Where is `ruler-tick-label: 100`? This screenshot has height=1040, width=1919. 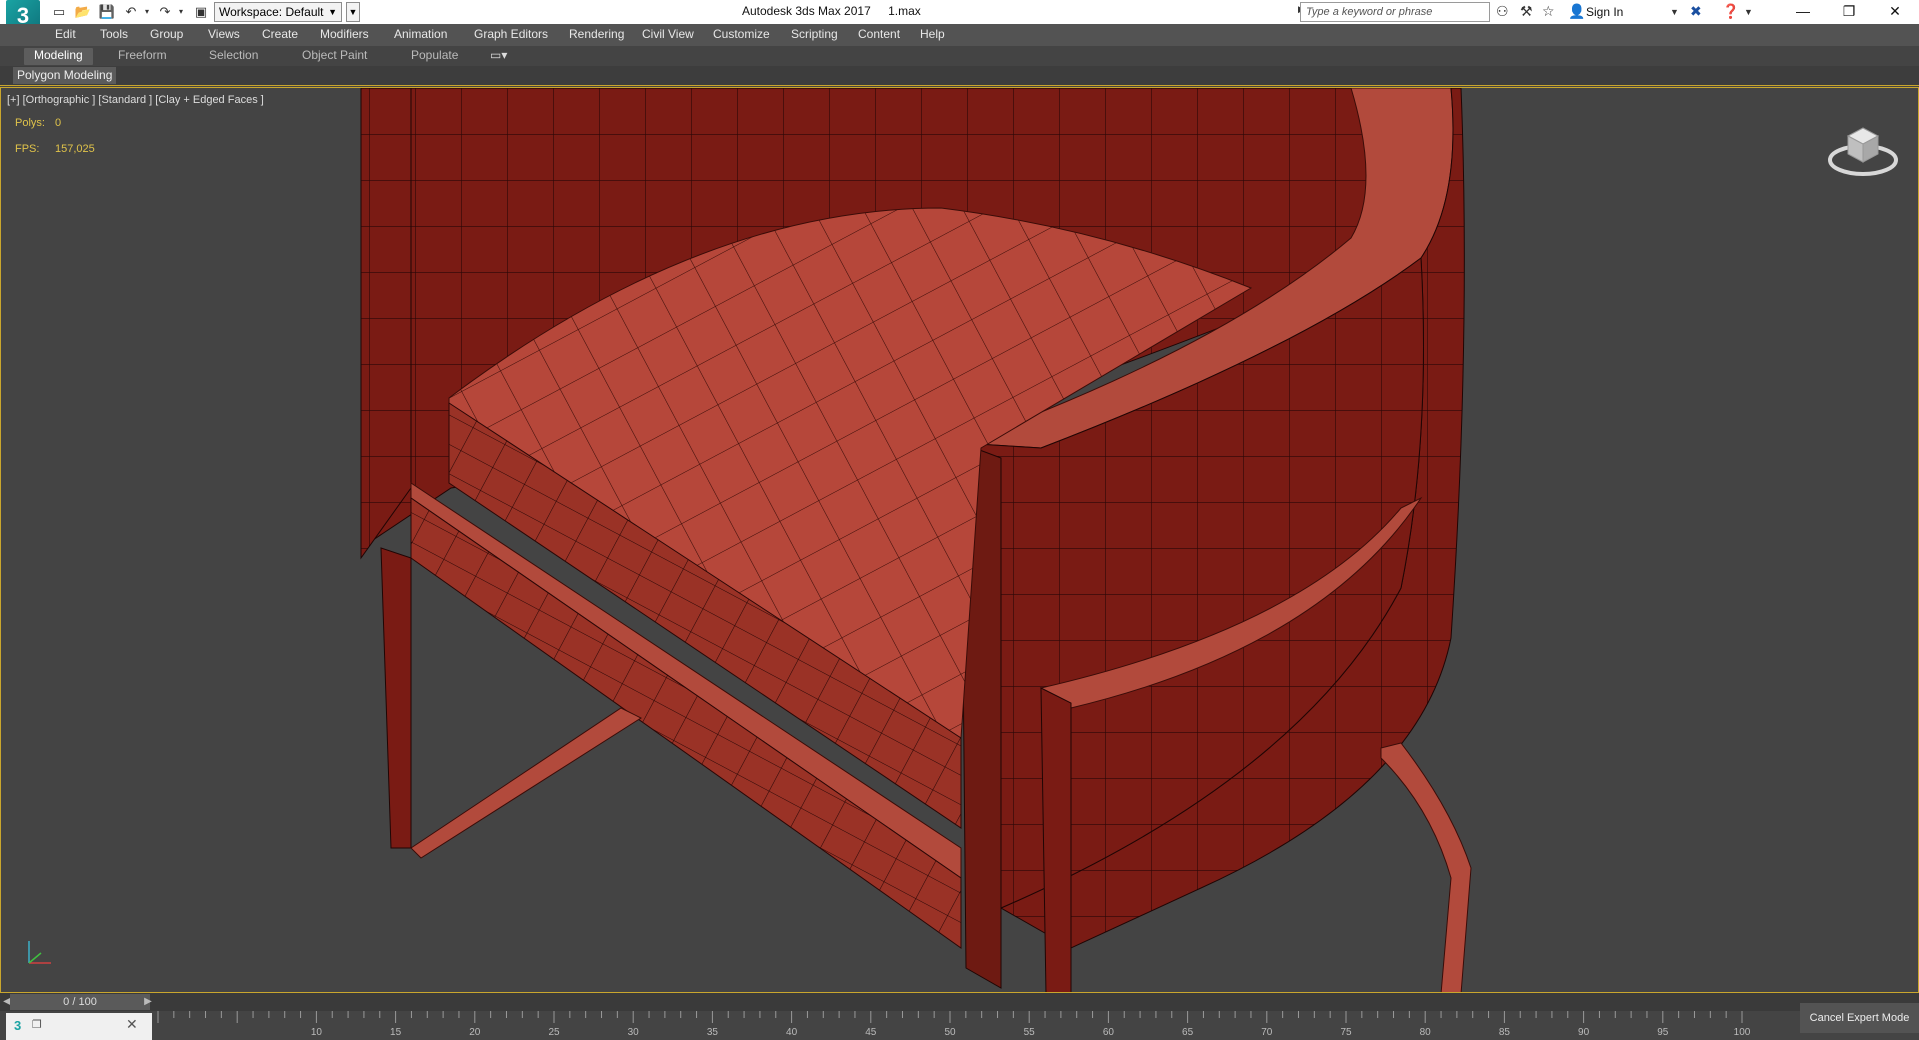 ruler-tick-label: 100 is located at coordinates (1742, 1032).